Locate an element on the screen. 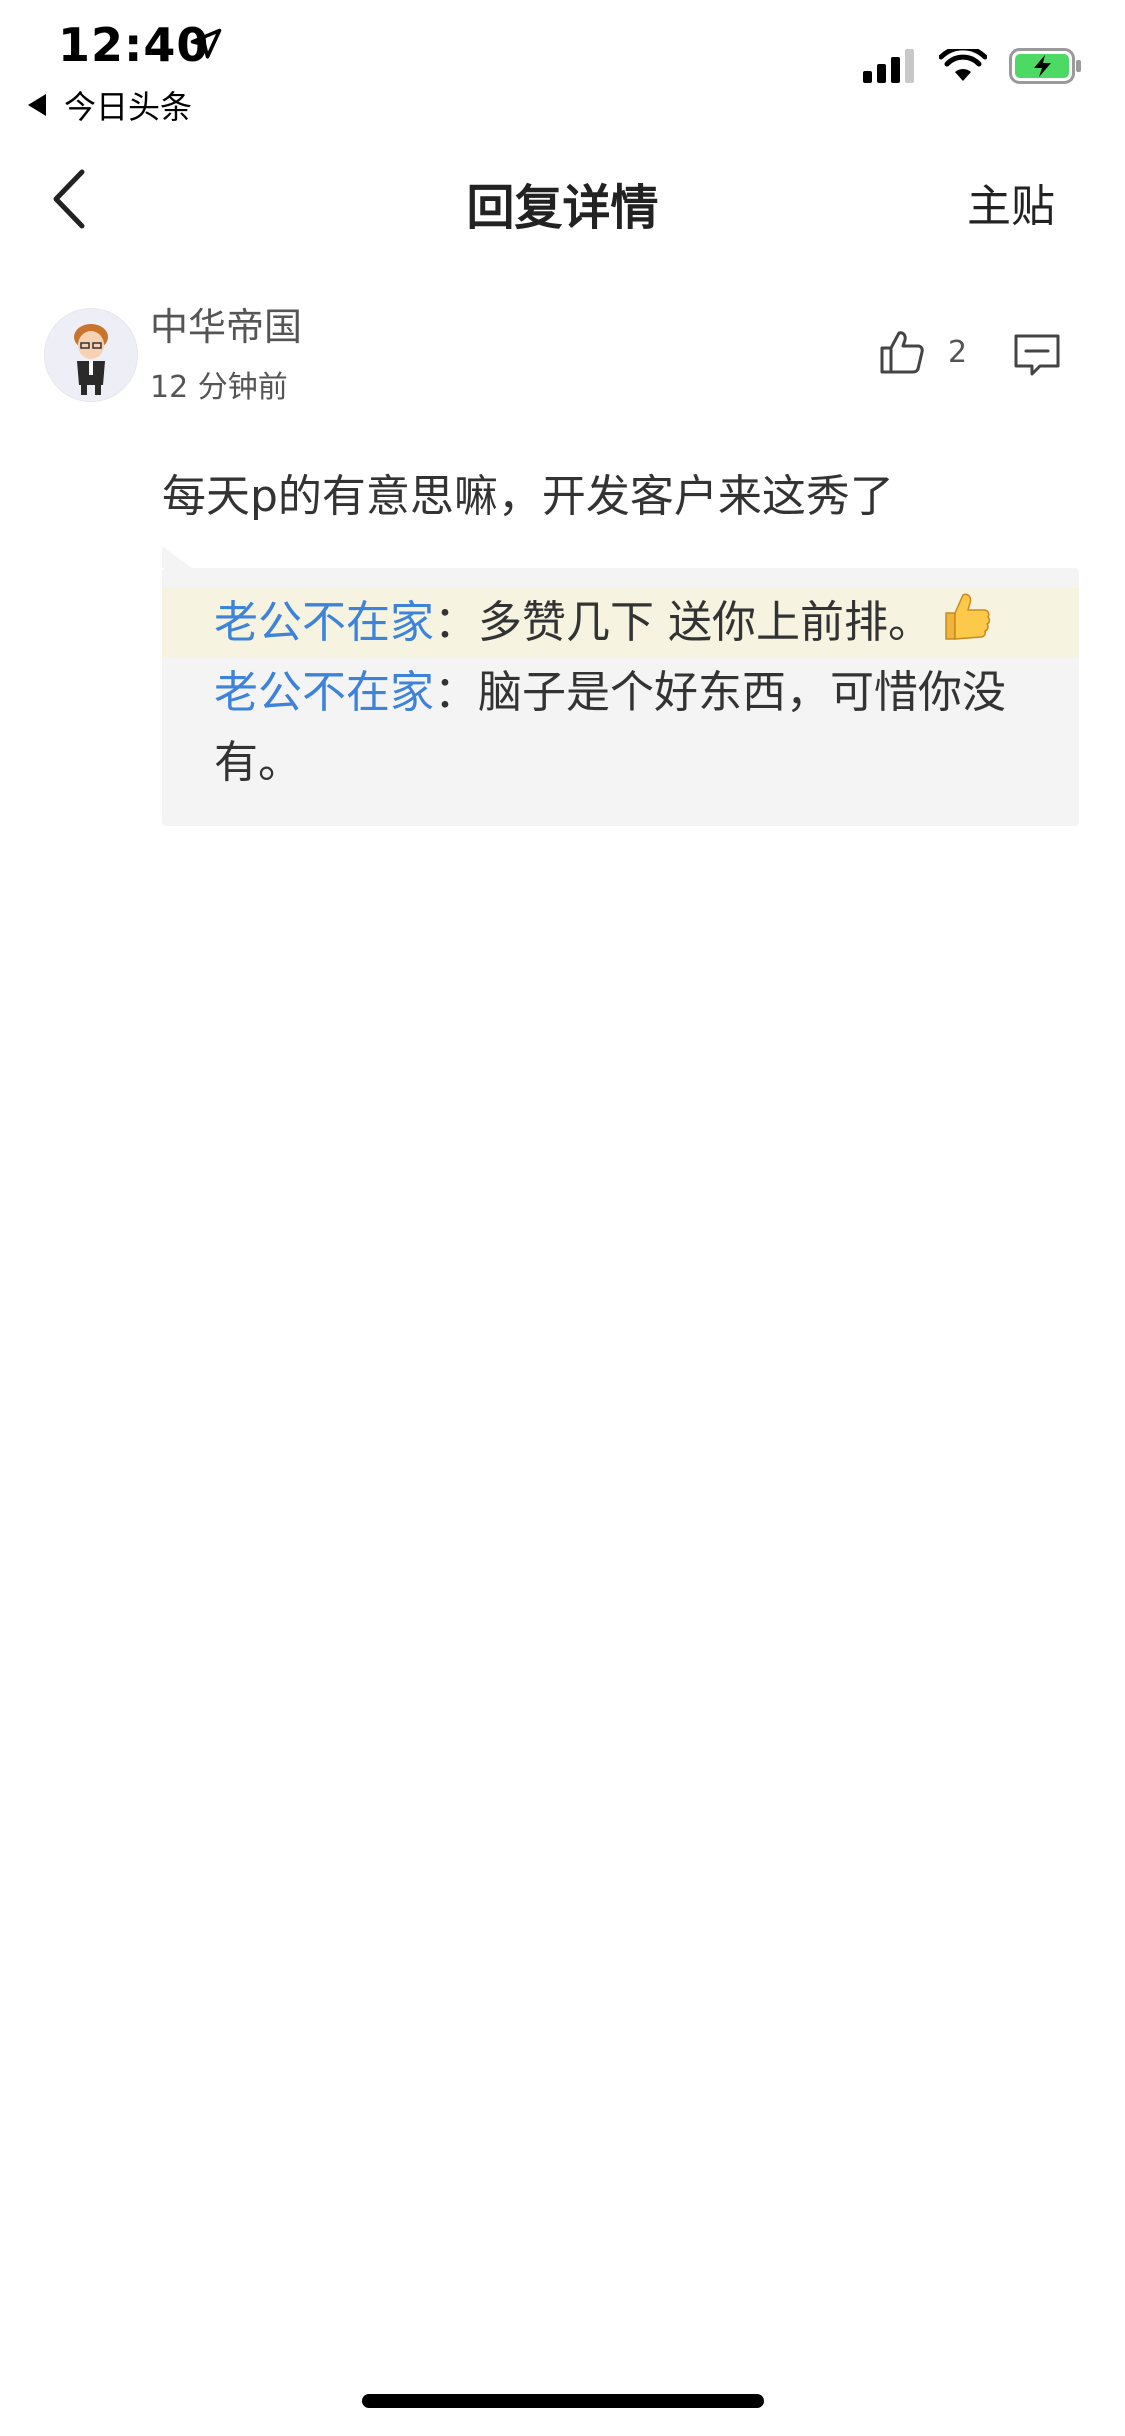 Image resolution: width=1125 pixels, height=2436 pixels. status-time: 12:40 is located at coordinates (134, 45).